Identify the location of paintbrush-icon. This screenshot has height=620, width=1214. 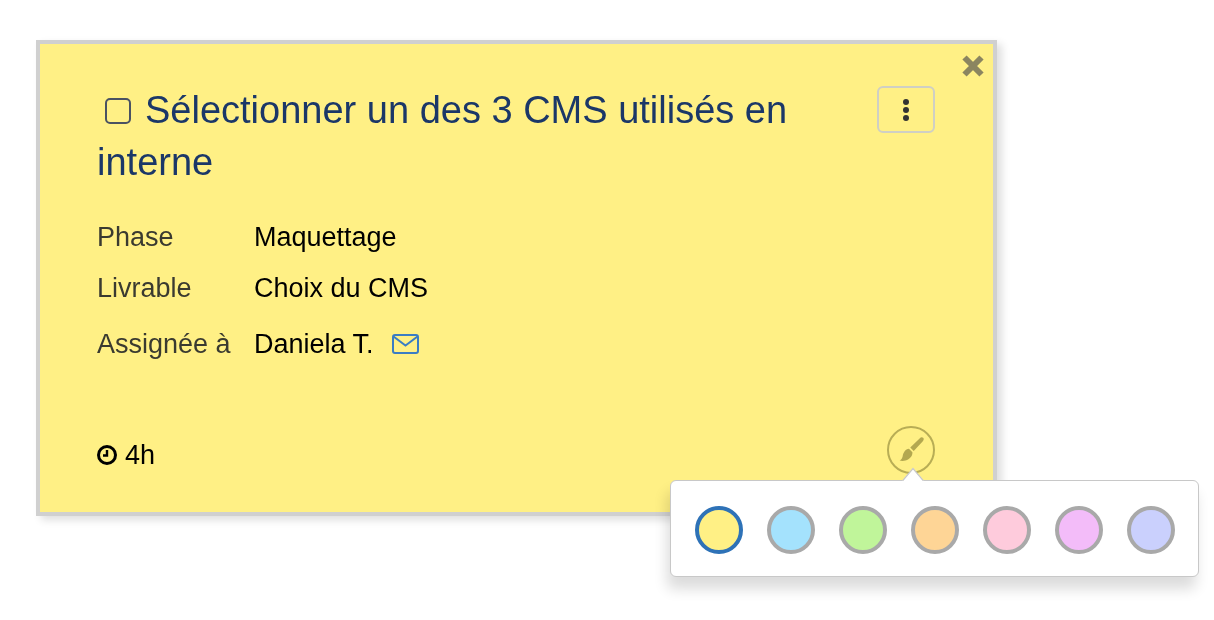
(912, 449).